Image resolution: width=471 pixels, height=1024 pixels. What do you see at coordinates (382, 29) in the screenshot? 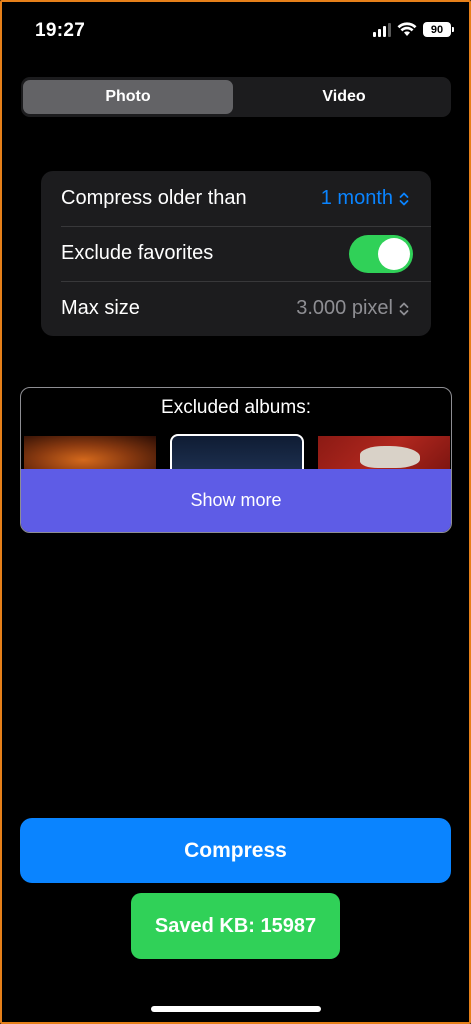
I see `signal-icon` at bounding box center [382, 29].